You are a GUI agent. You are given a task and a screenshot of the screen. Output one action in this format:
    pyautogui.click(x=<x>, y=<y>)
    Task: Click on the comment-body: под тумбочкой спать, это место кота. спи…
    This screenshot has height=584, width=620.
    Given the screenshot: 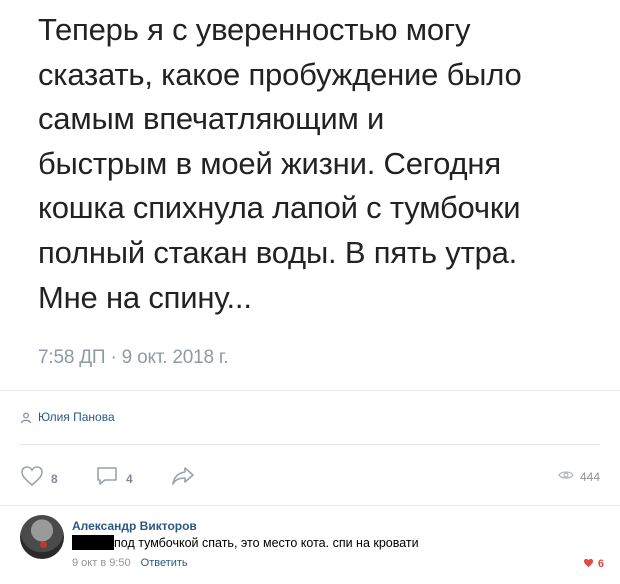 What is the action you would take?
    pyautogui.click(x=245, y=542)
    